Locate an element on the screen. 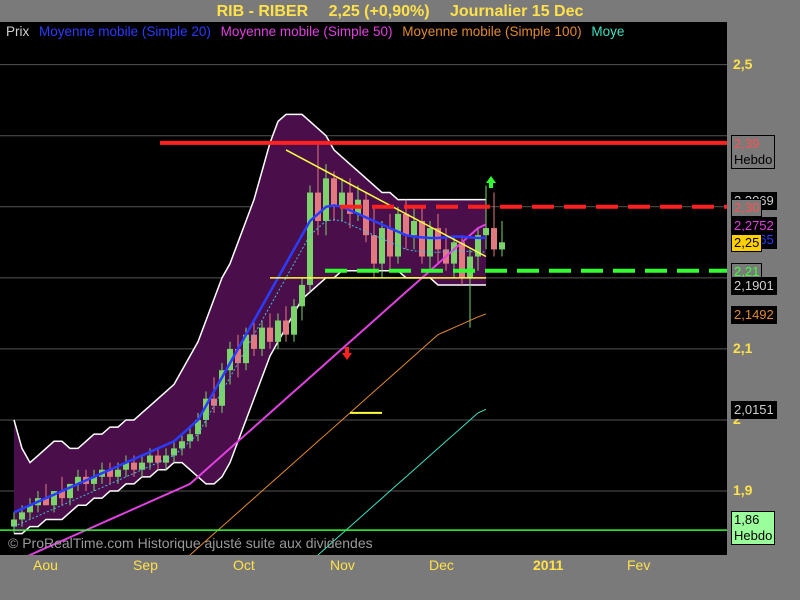 Image resolution: width=800 pixels, height=600 pixels. y-tick-label-3: 1,9 is located at coordinates (743, 490).